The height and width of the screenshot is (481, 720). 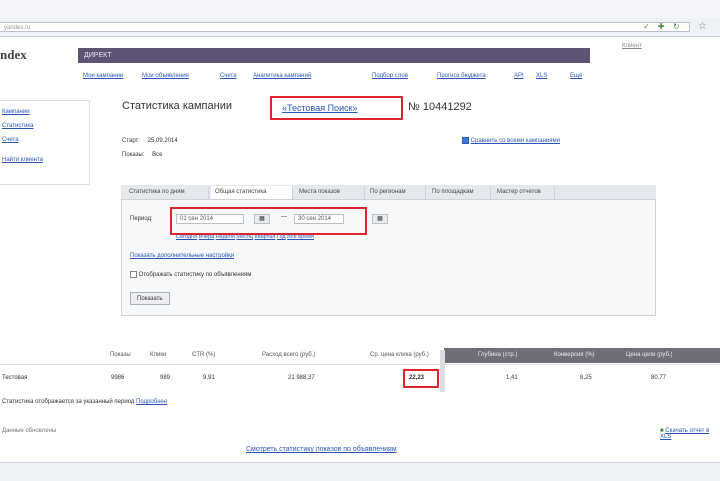 I want to click on tab-daily: Статистика по дням, so click(x=167, y=192).